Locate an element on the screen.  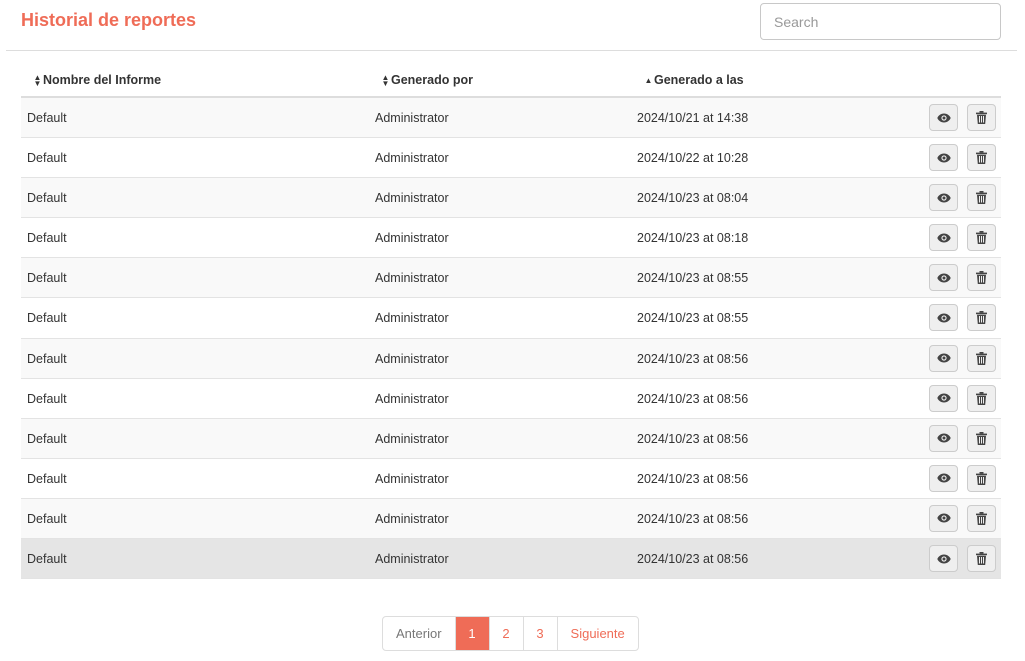
table-row: Default Administrator 2024/10/22 at 10:28 is located at coordinates (511, 158).